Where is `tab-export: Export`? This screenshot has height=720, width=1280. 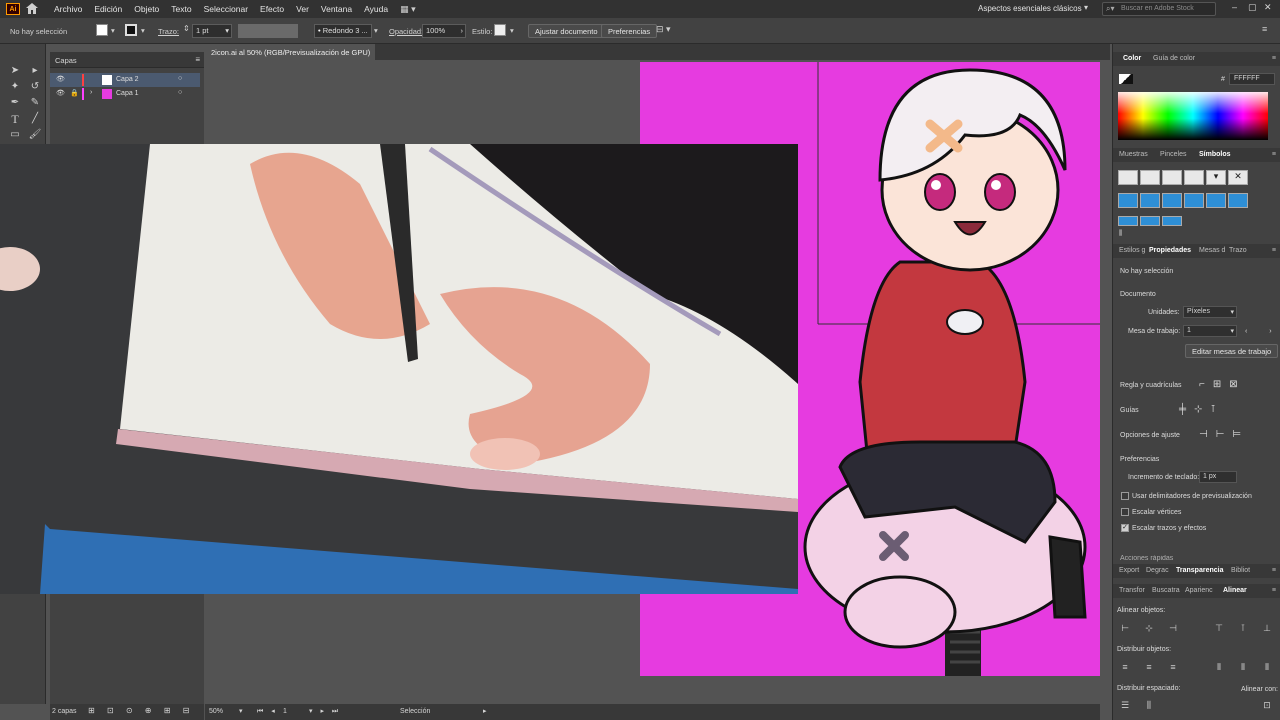
tab-export: Export is located at coordinates (1129, 570).